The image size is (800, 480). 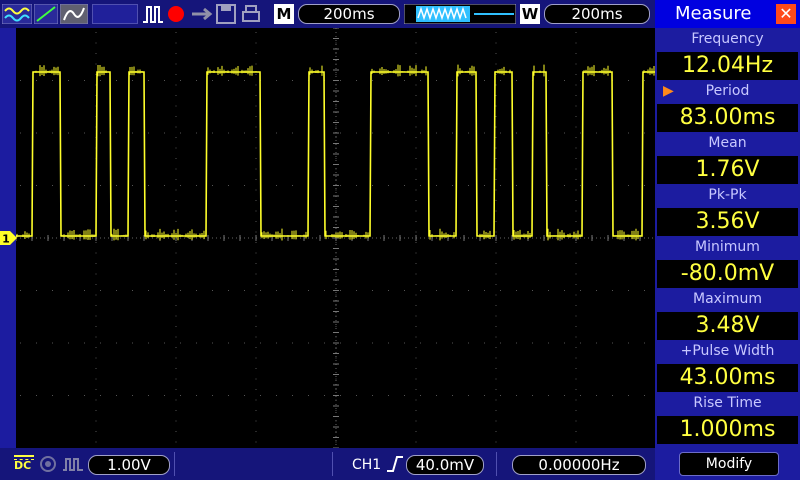 I want to click on measure-value-frequency: 12.04Hz, so click(x=727, y=66).